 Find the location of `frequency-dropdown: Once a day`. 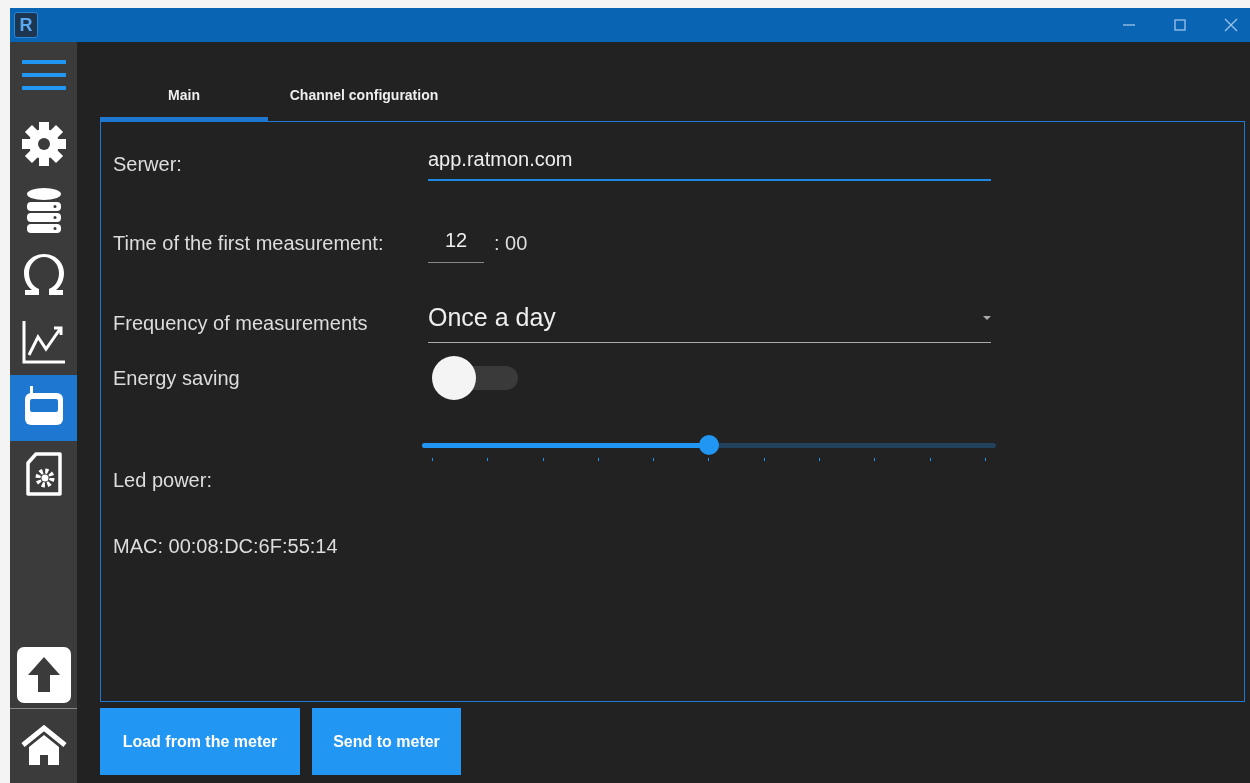

frequency-dropdown: Once a day is located at coordinates (709, 323).